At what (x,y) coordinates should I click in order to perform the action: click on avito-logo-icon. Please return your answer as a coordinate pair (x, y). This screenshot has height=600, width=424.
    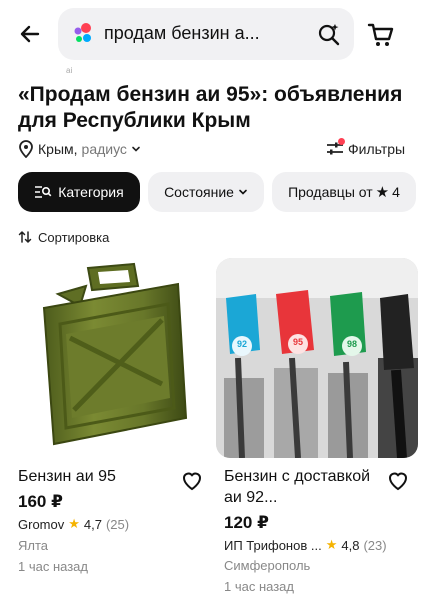
    Looking at the image, I should click on (82, 32).